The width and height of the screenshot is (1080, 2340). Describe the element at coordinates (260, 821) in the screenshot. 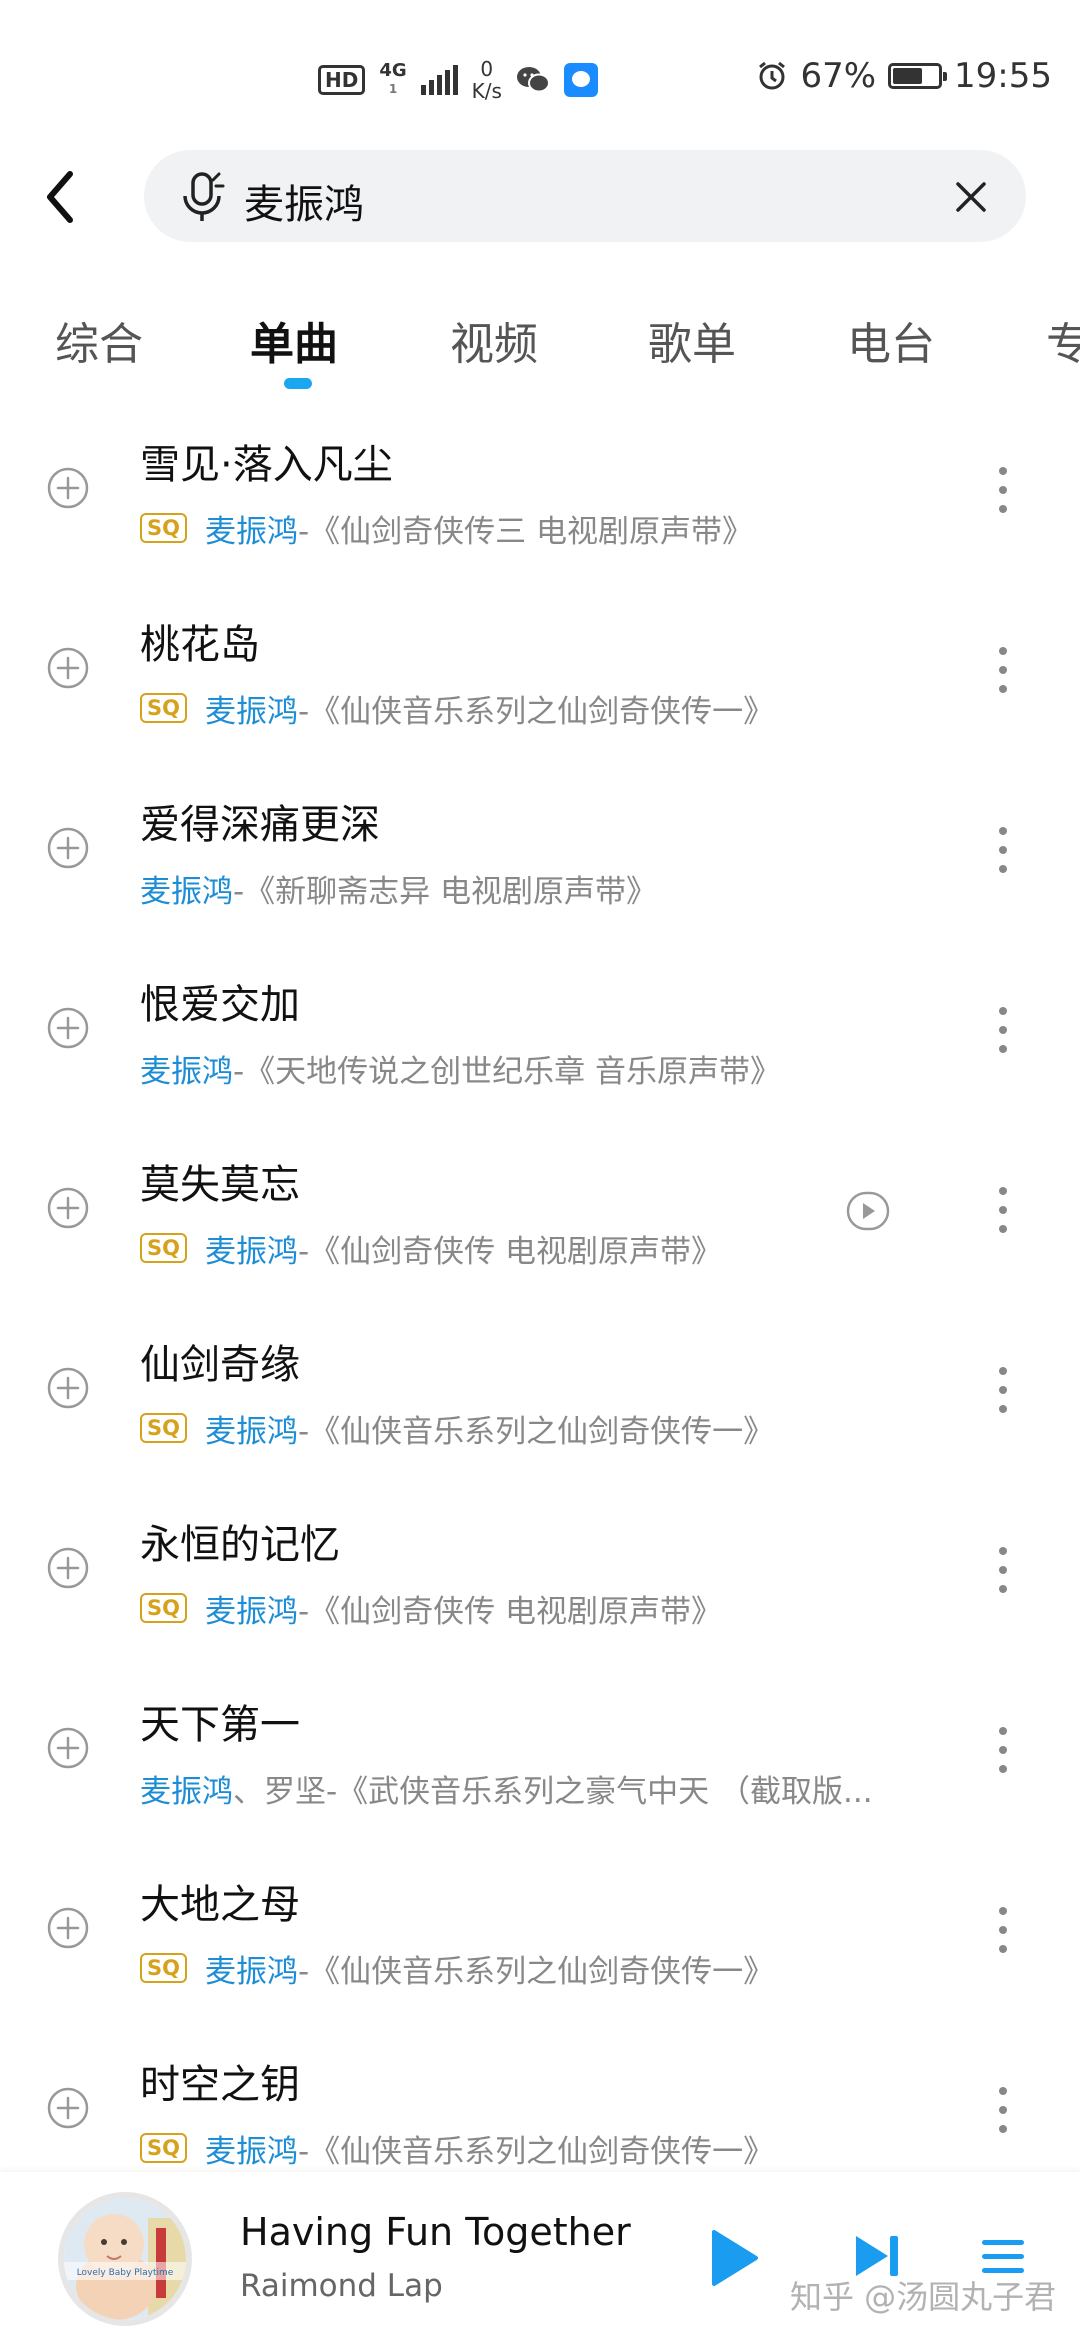

I see `song-title: 爱得深痛更深` at that location.